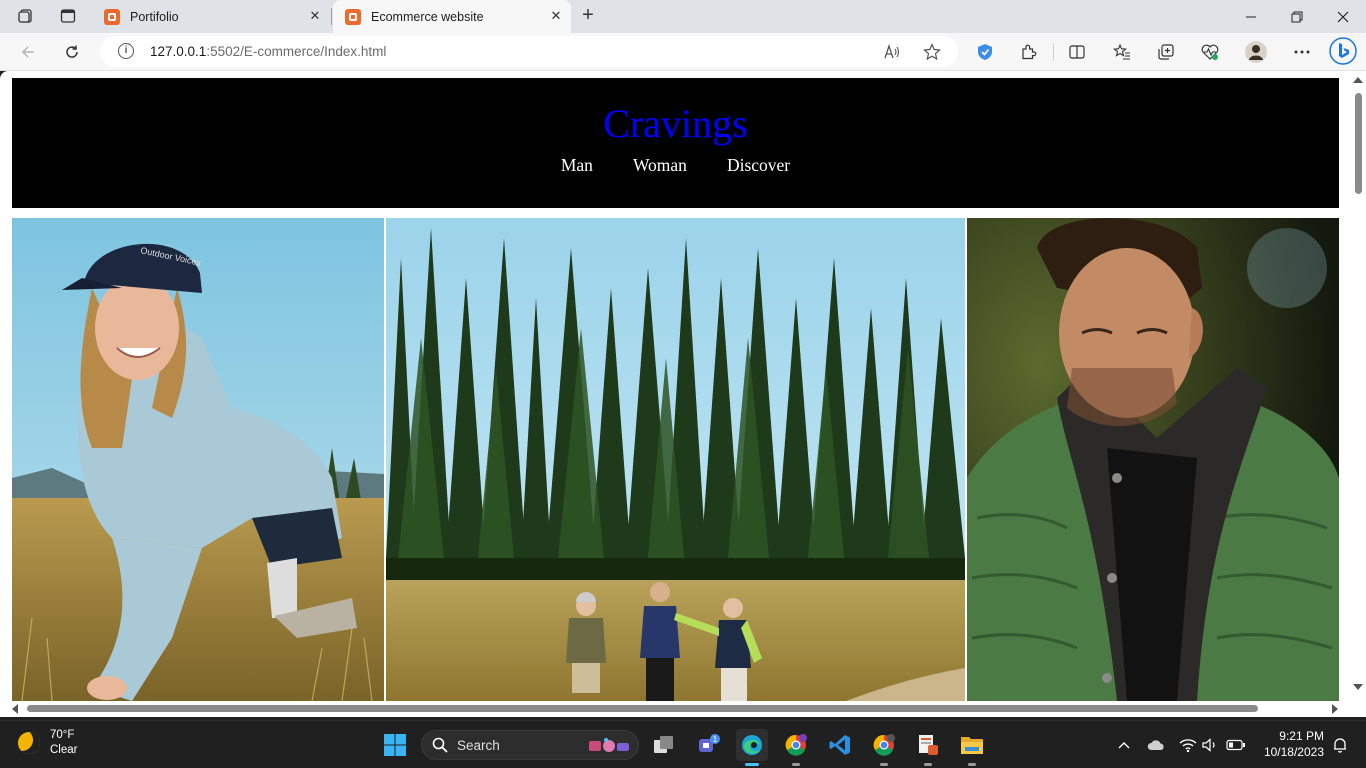  I want to click on horizontal-scrollbar, so click(675, 709).